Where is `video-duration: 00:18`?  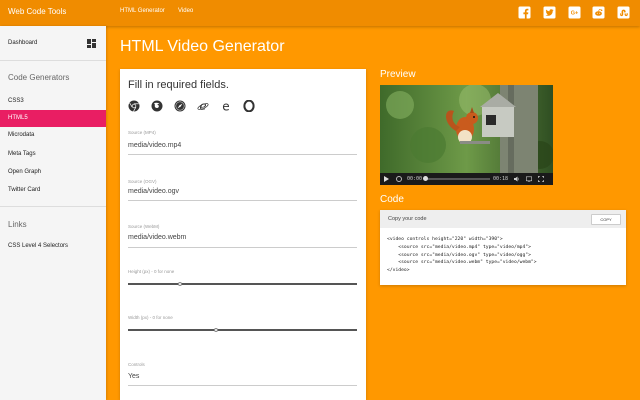 video-duration: 00:18 is located at coordinates (501, 179).